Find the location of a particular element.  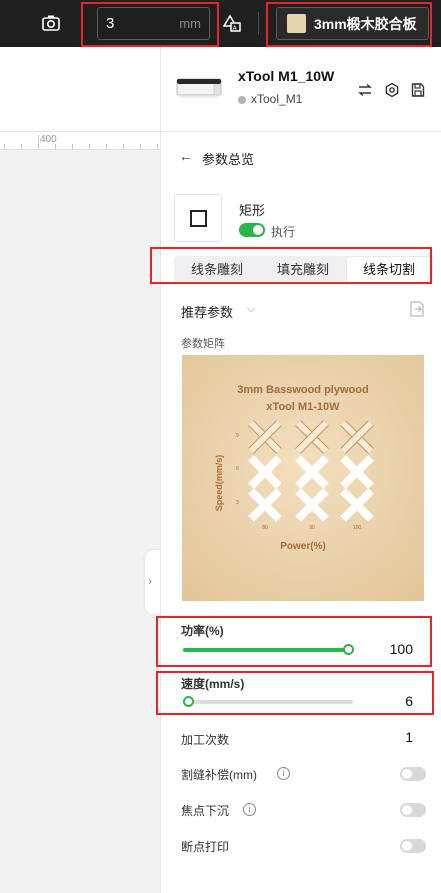

material-highlight is located at coordinates (349, 24).